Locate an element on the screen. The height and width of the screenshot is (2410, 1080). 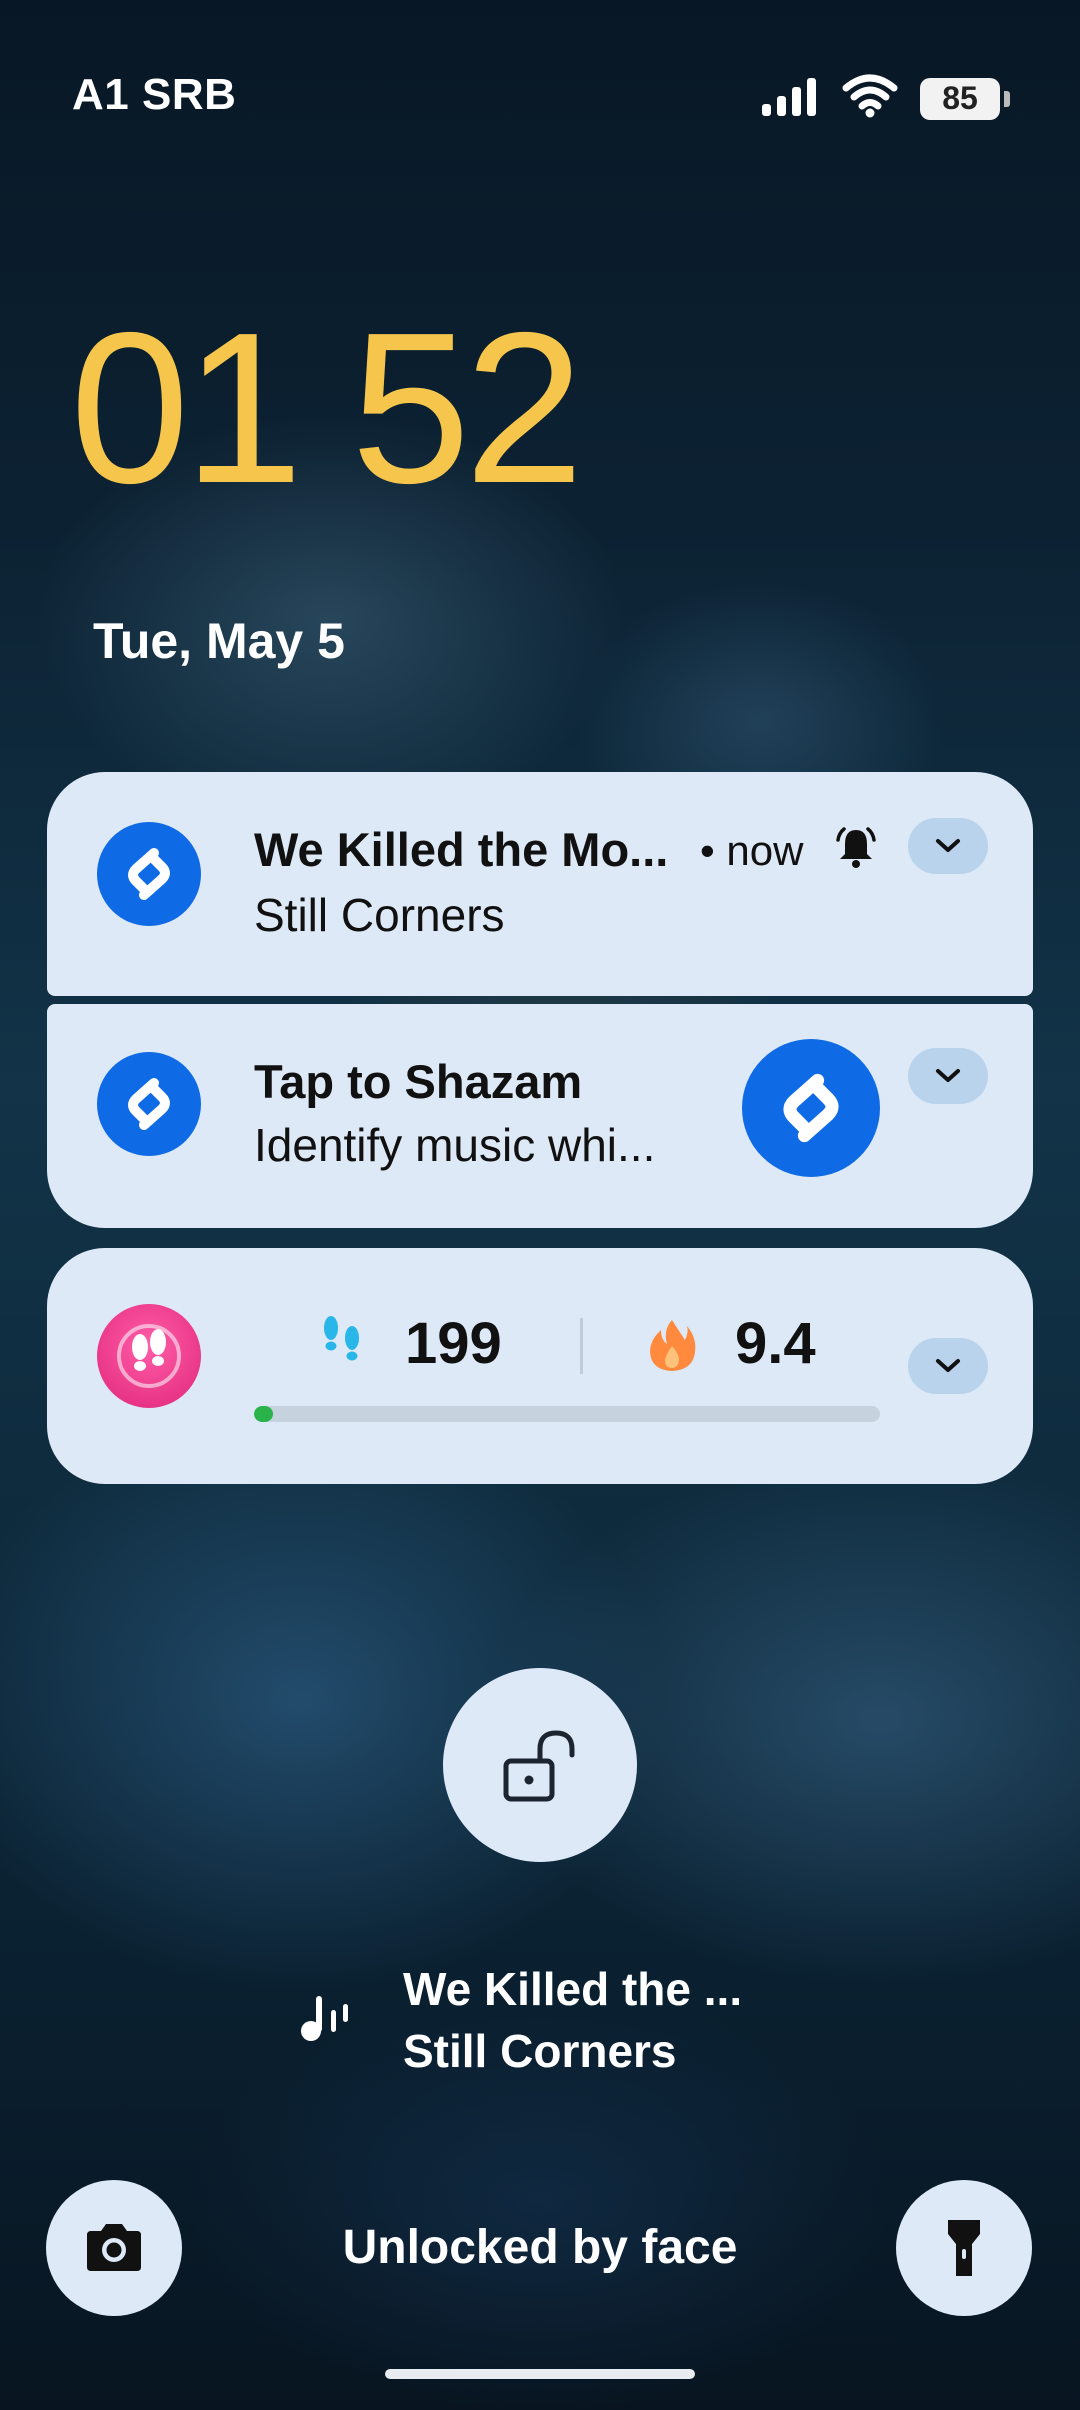
metric-divider is located at coordinates (581, 1346).